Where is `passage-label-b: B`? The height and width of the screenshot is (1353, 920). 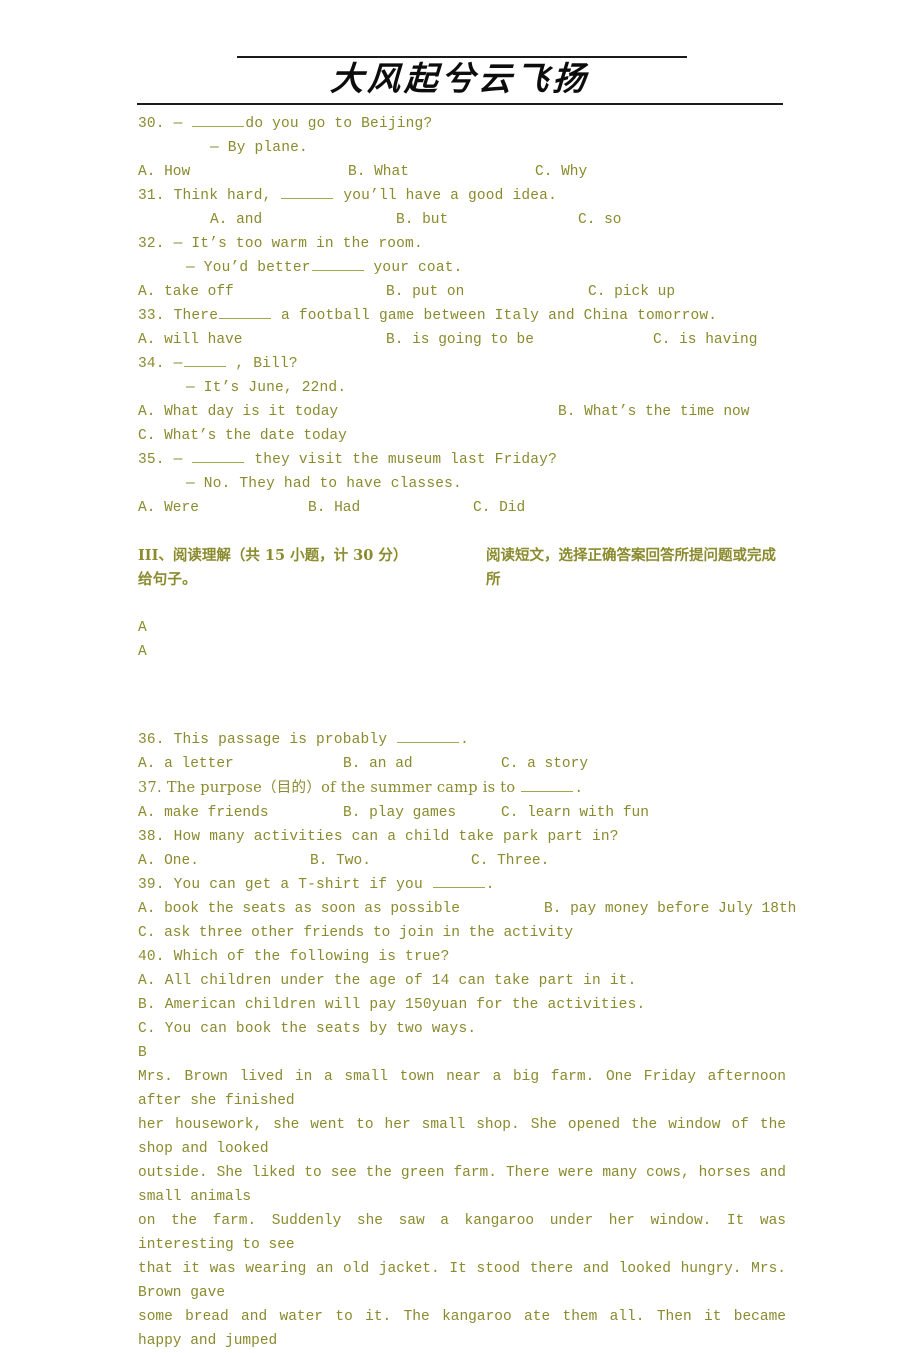 passage-label-b: B is located at coordinates (142, 1053).